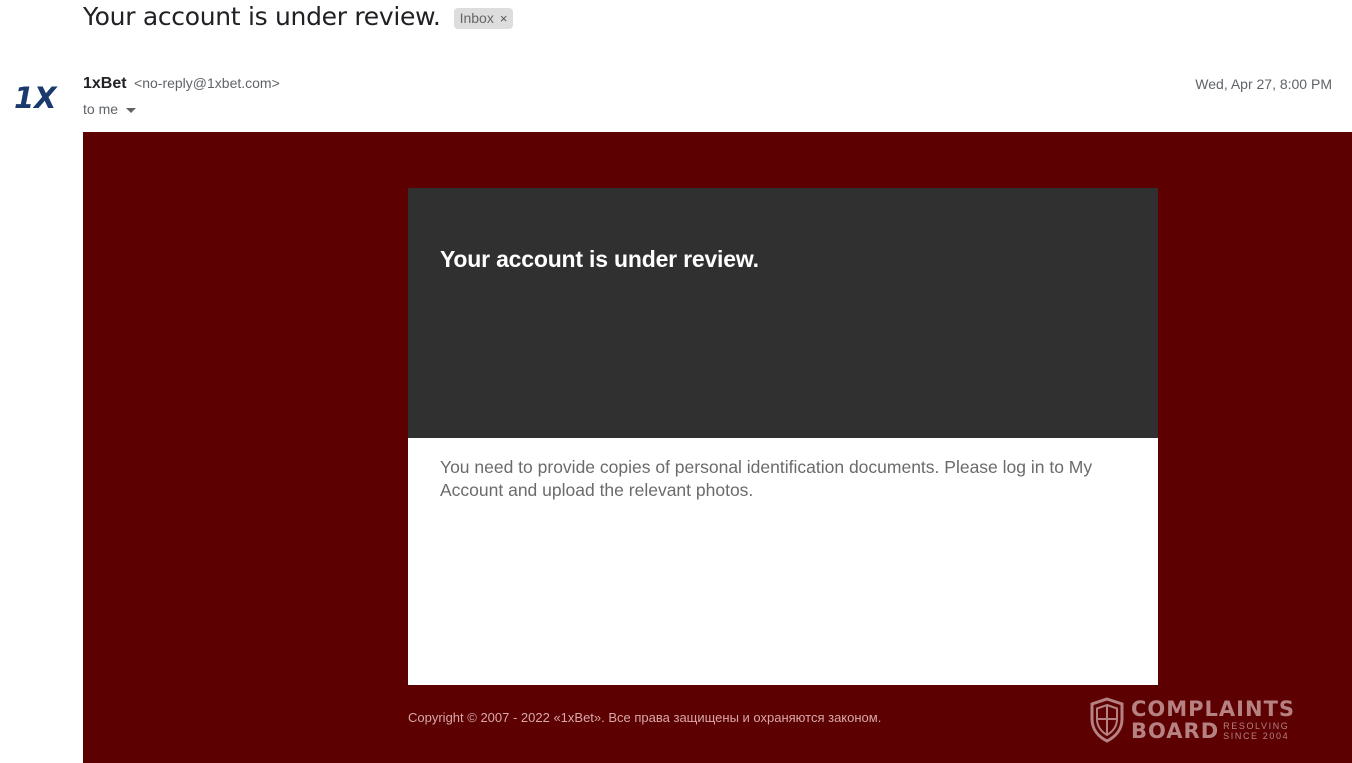 The width and height of the screenshot is (1352, 763). What do you see at coordinates (1263, 84) in the screenshot?
I see `email-date: Wed, Apr 27, 8:00 PM` at bounding box center [1263, 84].